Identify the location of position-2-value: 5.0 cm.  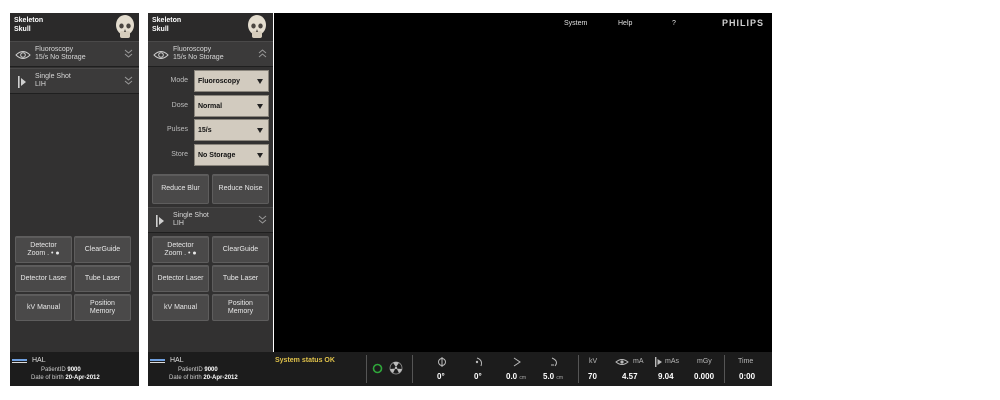
(553, 376).